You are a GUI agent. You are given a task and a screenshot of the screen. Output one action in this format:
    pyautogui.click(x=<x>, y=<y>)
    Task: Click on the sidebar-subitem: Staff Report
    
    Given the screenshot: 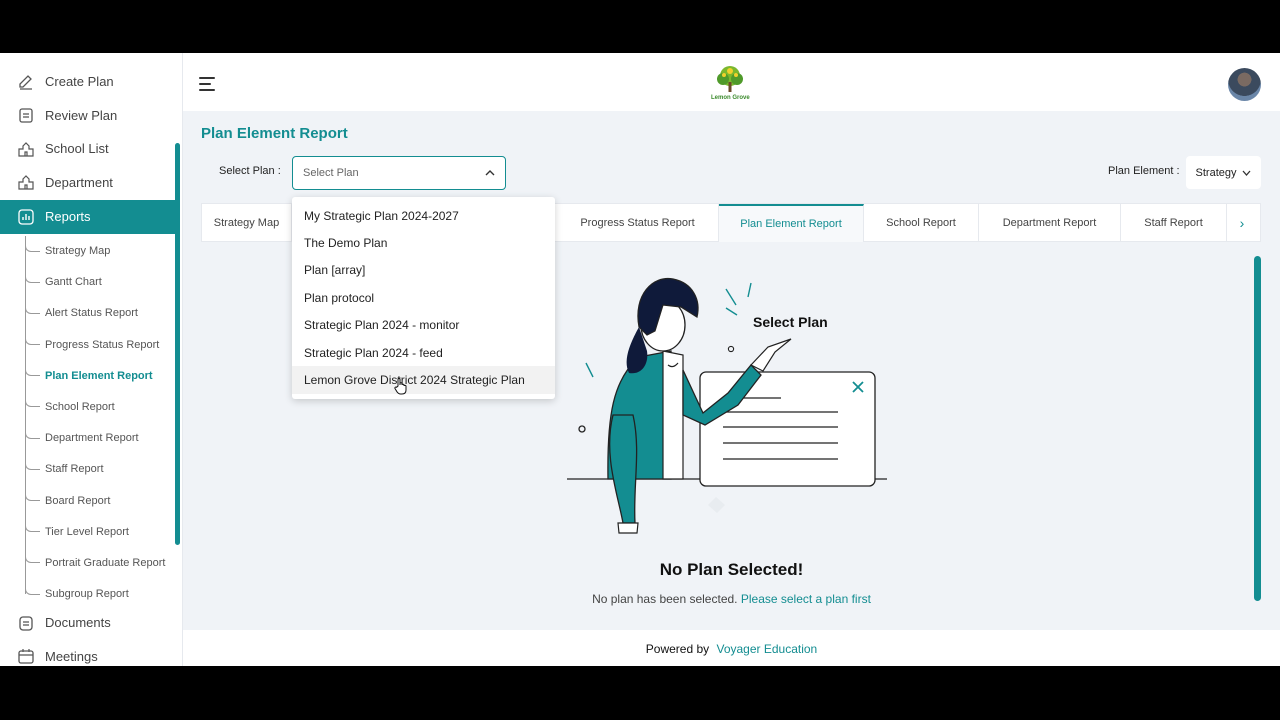 What is the action you would take?
    pyautogui.click(x=100, y=469)
    